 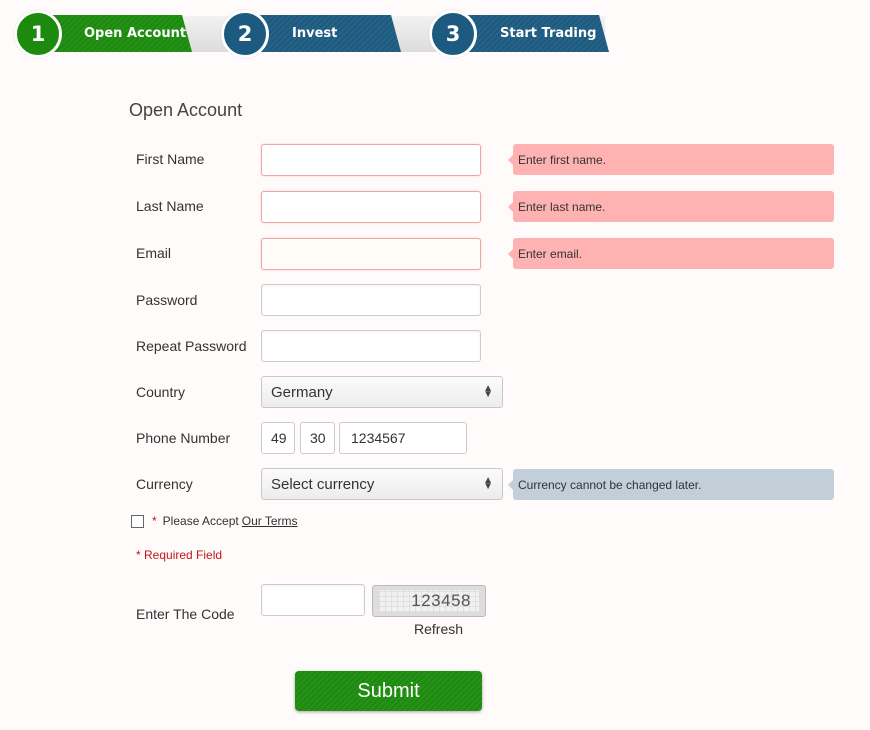 I want to click on first-name-error-tip: Enter first name., so click(x=671, y=159).